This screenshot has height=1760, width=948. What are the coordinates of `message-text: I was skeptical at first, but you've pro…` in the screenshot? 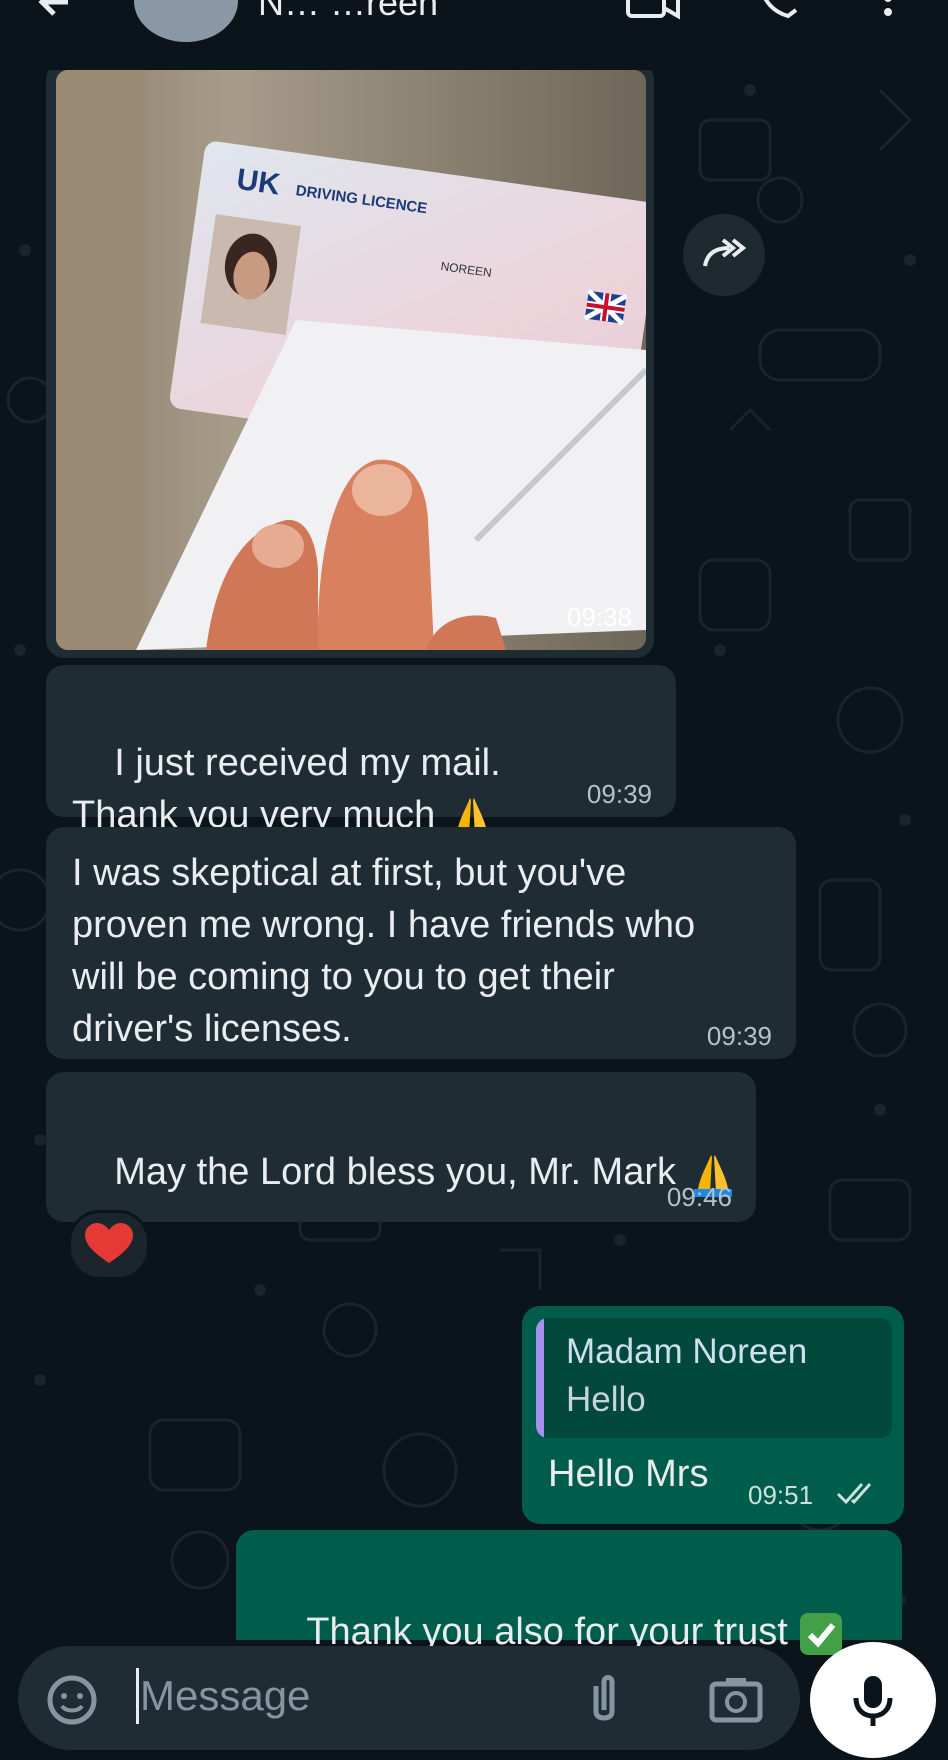 It's located at (384, 951).